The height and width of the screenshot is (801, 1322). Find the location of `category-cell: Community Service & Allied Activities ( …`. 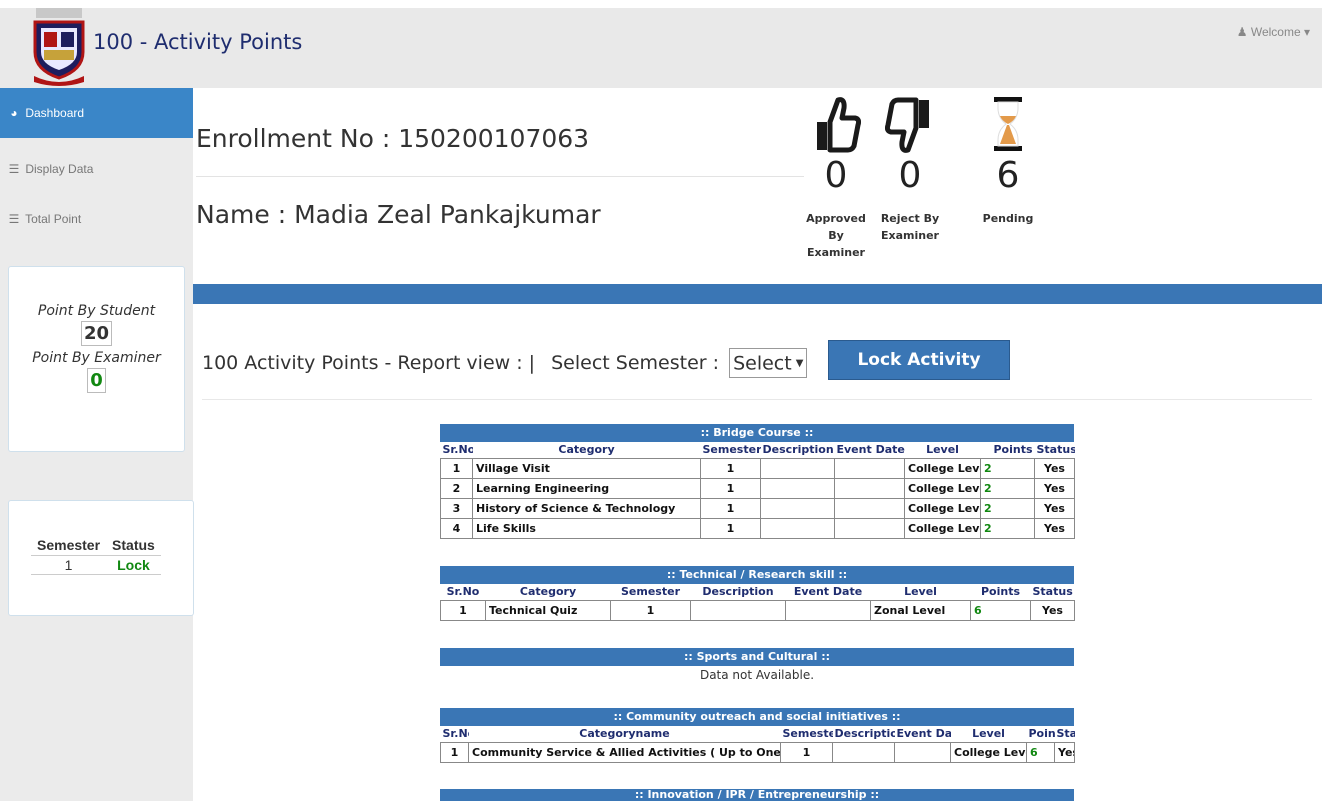

category-cell: Community Service & Allied Activities ( … is located at coordinates (624, 752).